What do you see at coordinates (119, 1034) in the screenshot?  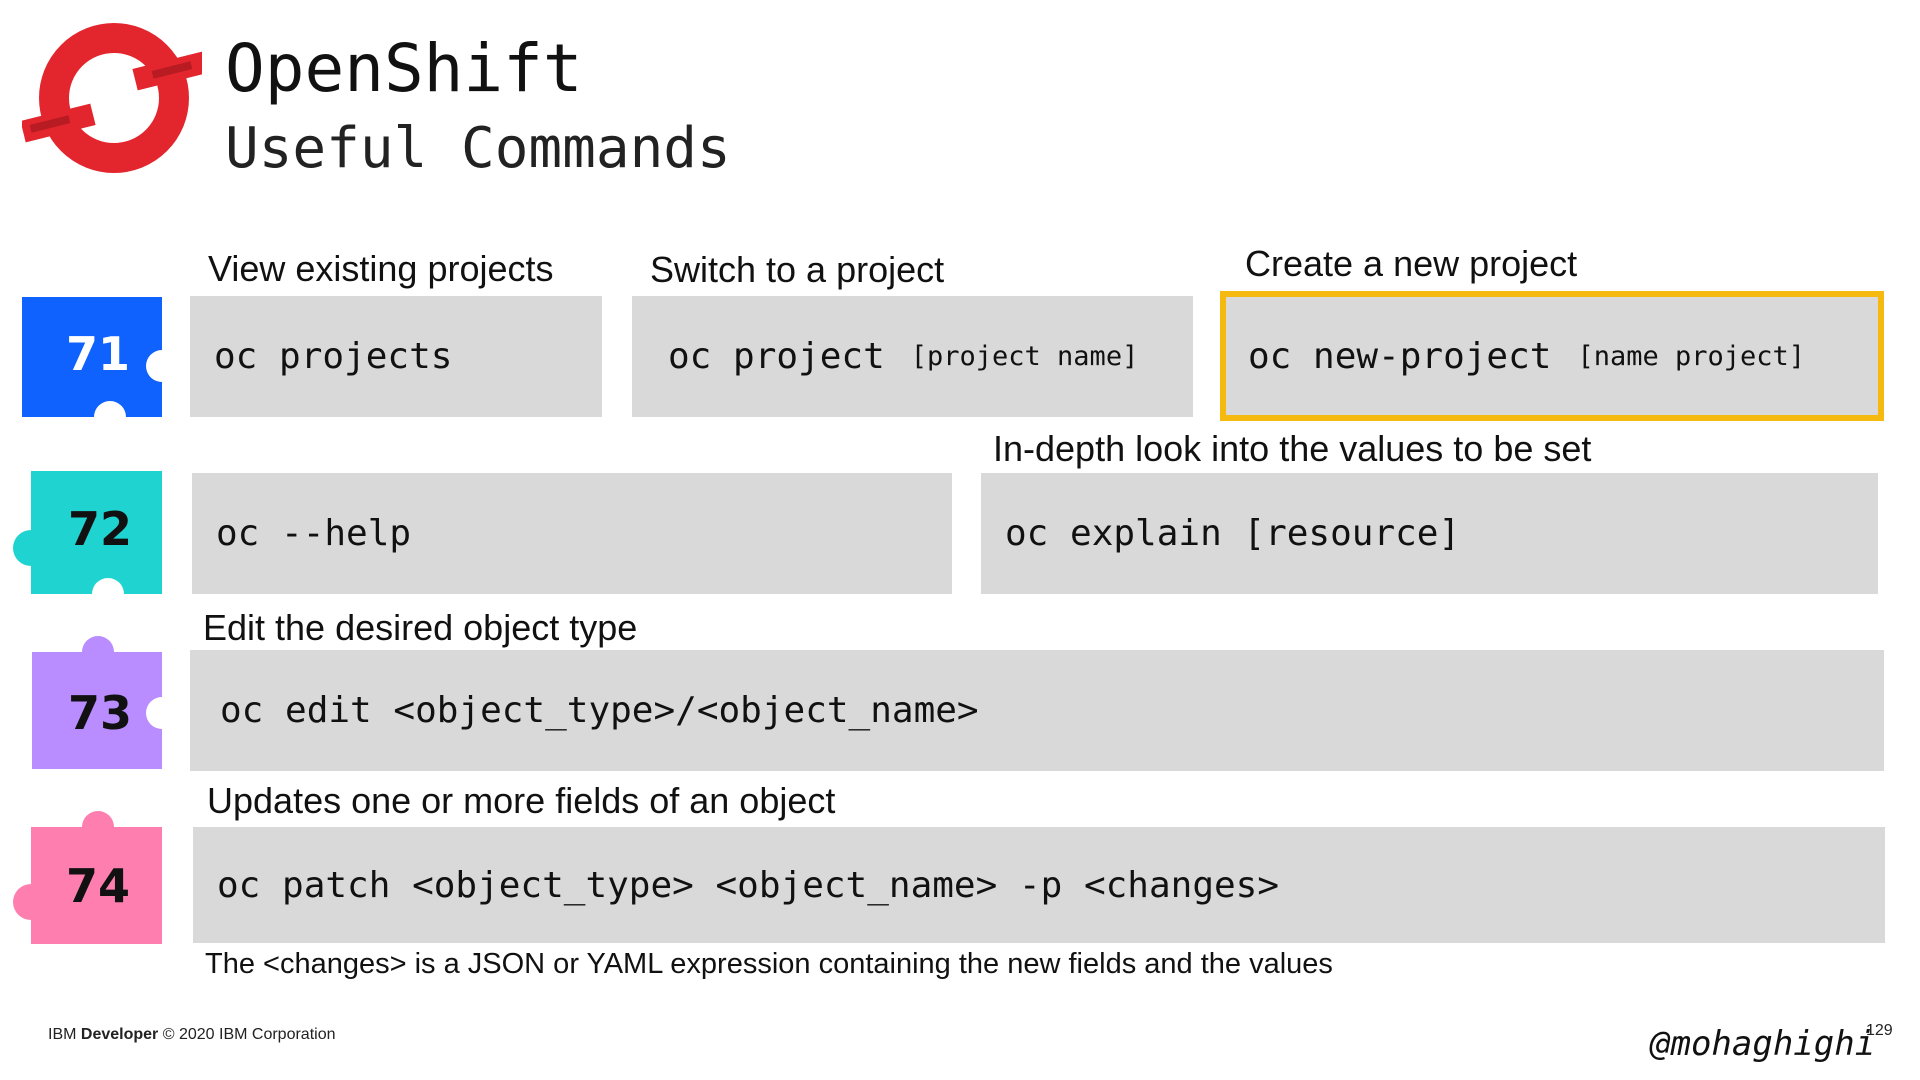 I see `brand-developer: Developer` at bounding box center [119, 1034].